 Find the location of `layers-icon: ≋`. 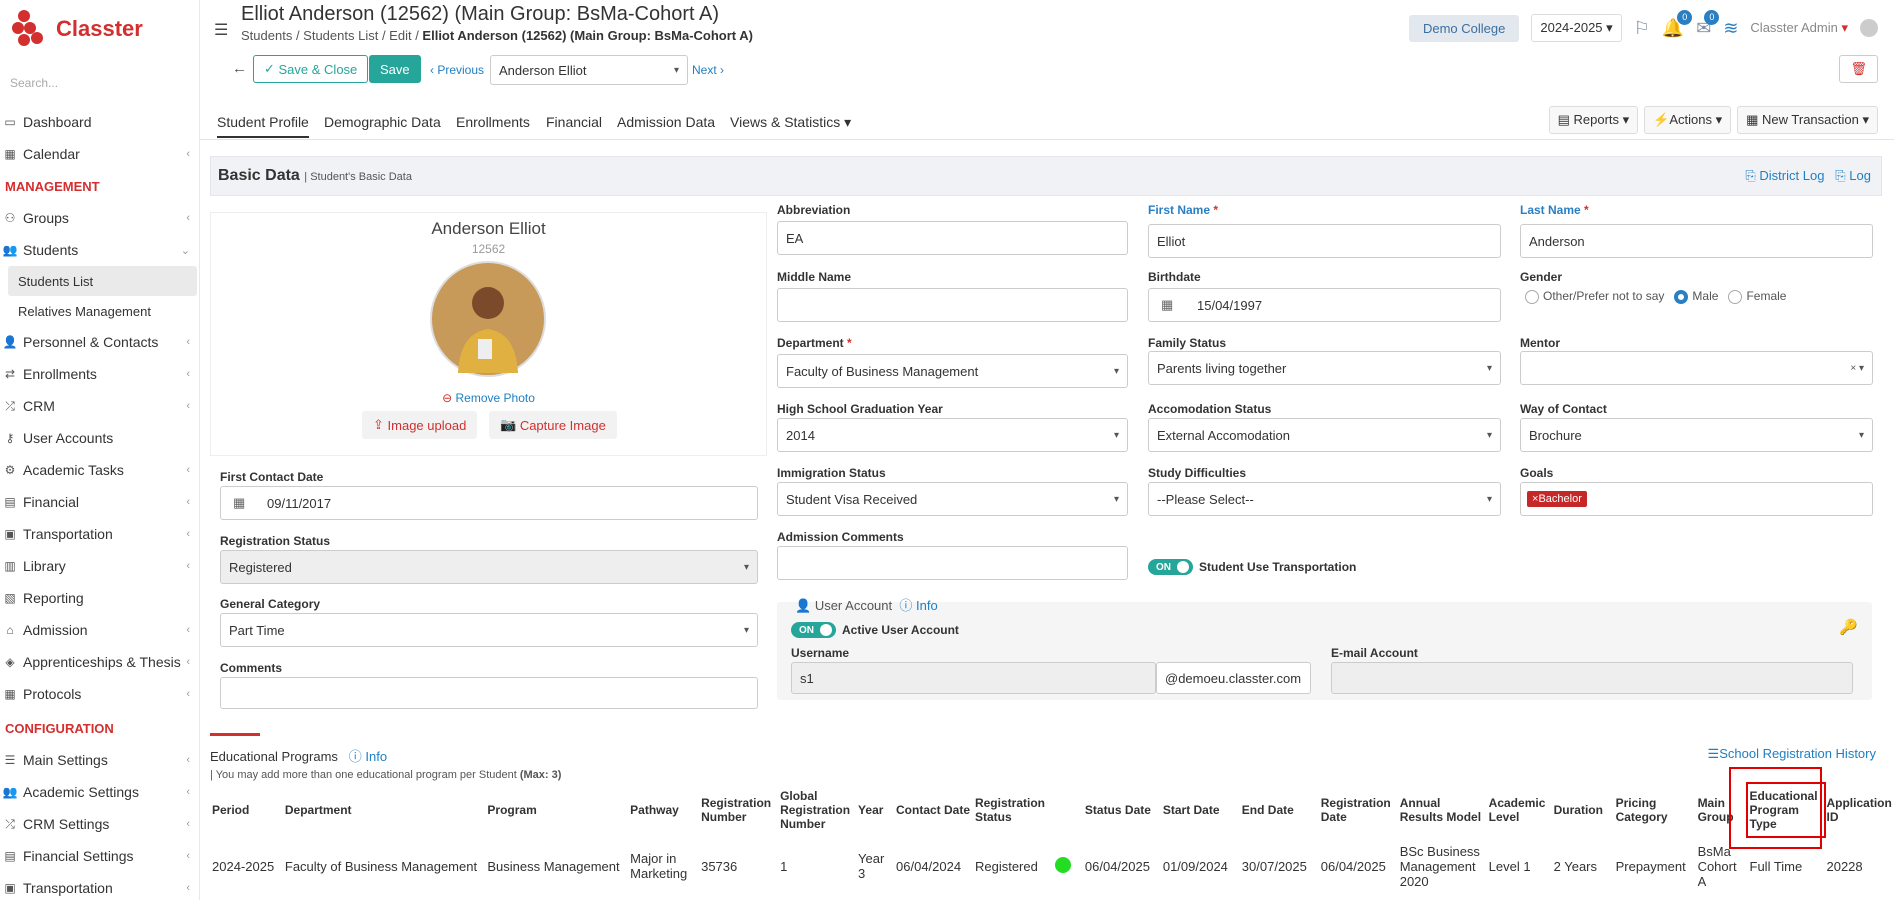

layers-icon: ≋ is located at coordinates (1730, 28).